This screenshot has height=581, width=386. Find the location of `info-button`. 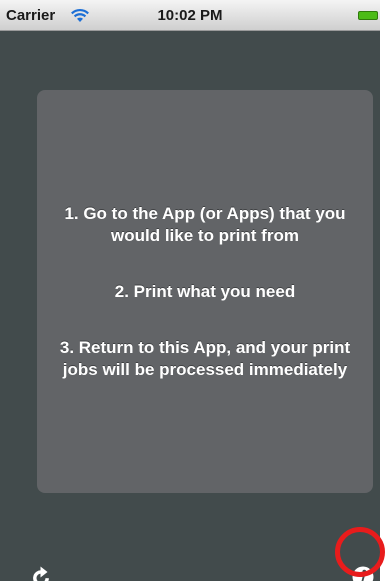

info-button is located at coordinates (363, 569).